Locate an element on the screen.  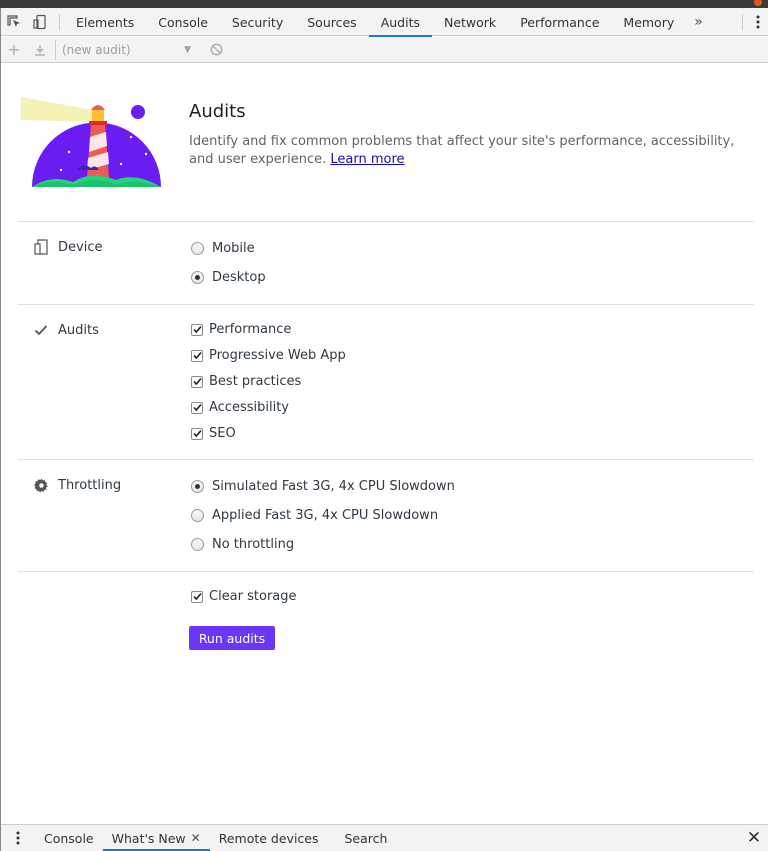
audit-option-accessibility: Accessibility is located at coordinates (240, 407).